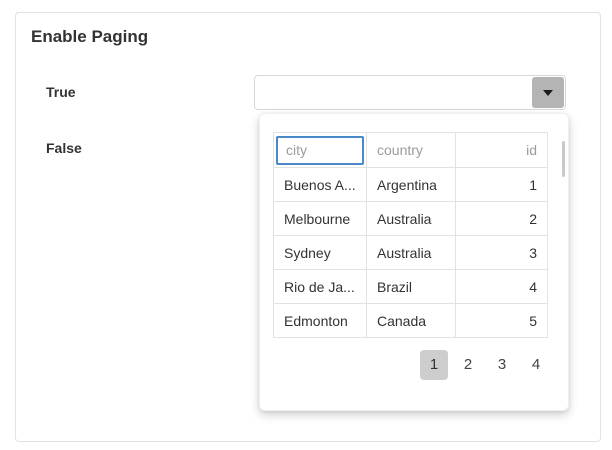 Image resolution: width=612 pixels, height=450 pixels. Describe the element at coordinates (563, 159) in the screenshot. I see `grid-scrollbar-thumb` at that location.